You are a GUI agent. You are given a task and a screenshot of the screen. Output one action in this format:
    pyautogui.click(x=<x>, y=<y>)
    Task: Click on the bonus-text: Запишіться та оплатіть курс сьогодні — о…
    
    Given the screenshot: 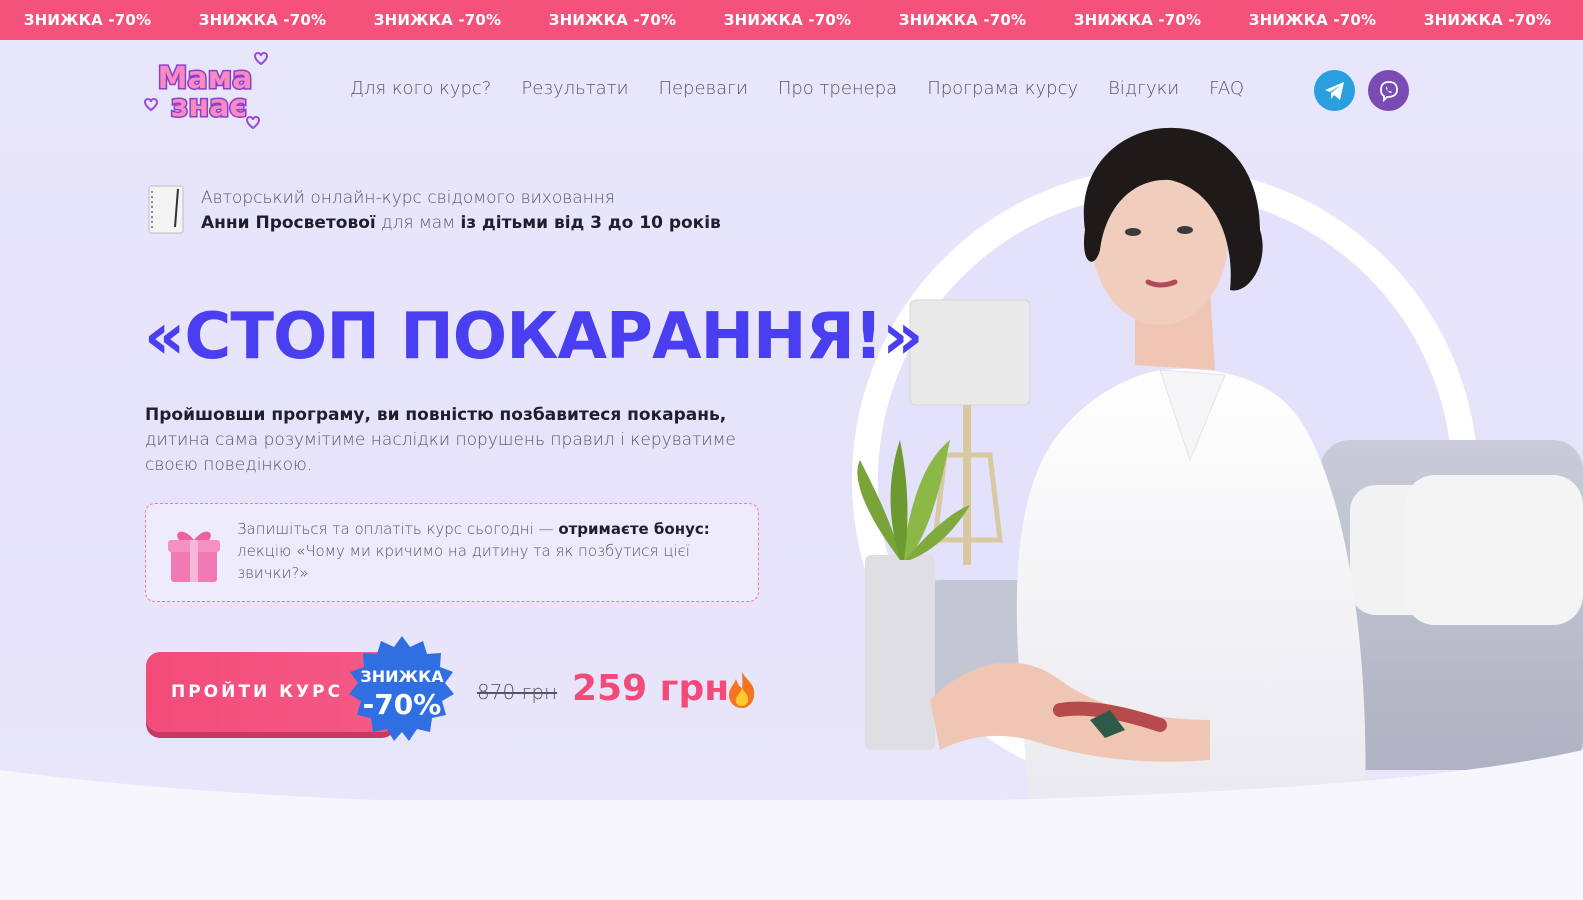 What is the action you would take?
    pyautogui.click(x=487, y=551)
    